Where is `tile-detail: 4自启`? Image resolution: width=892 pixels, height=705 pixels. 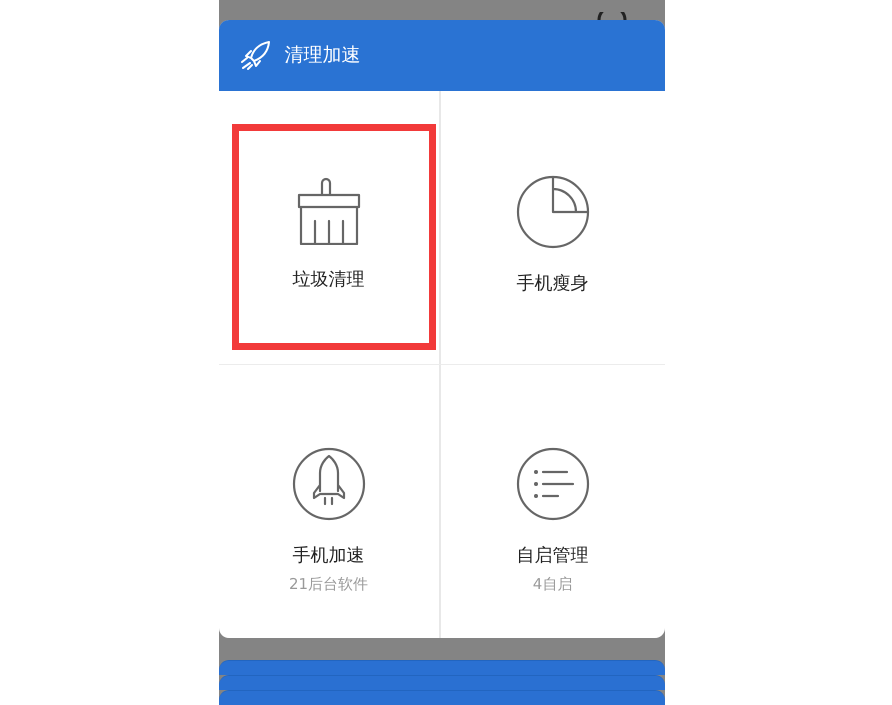 tile-detail: 4自启 is located at coordinates (552, 584).